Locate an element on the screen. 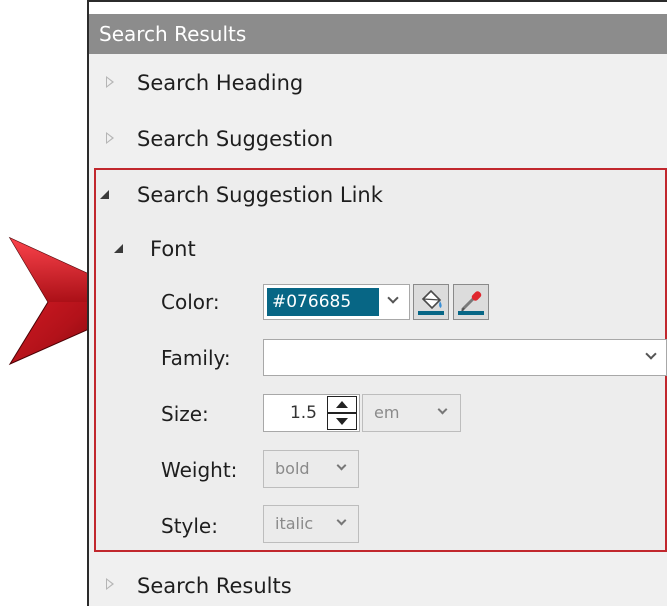  weight-select: bold is located at coordinates (311, 469).